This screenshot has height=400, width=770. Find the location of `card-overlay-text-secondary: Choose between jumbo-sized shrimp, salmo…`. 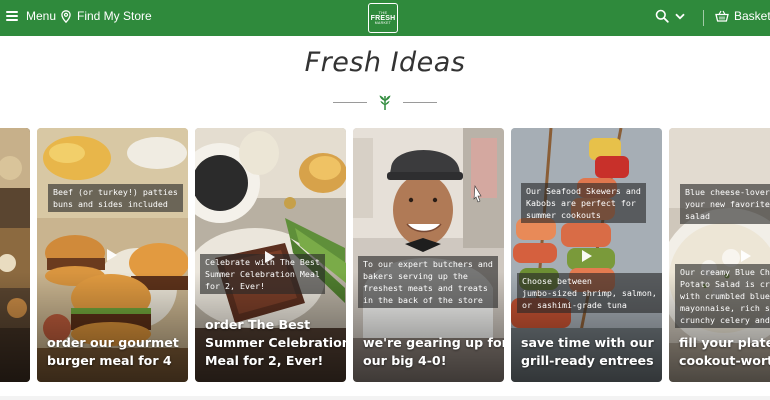

card-overlay-text-secondary: Choose between jumbo-sized shrimp, salmo… is located at coordinates (589, 293).